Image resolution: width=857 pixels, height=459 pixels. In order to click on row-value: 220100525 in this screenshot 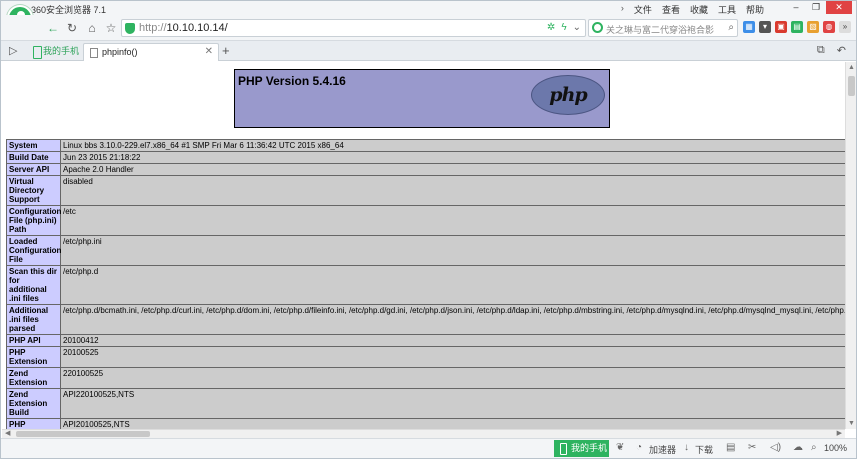, I will do `click(452, 378)`.